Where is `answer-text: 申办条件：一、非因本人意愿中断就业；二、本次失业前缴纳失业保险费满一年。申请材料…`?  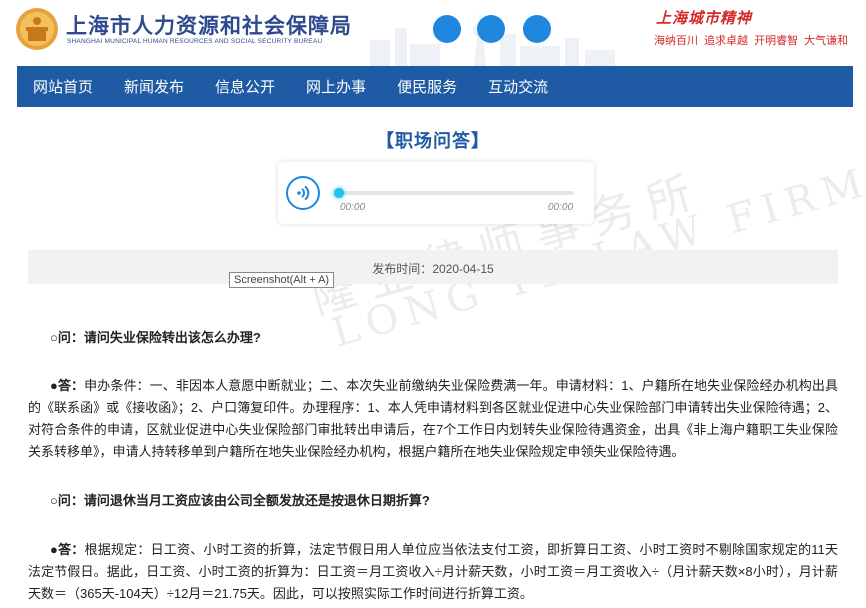 answer-text: 申办条件：一、非因本人意愿中断就业；二、本次失业前缴纳失业保险费满一年。申请材料… is located at coordinates (433, 418).